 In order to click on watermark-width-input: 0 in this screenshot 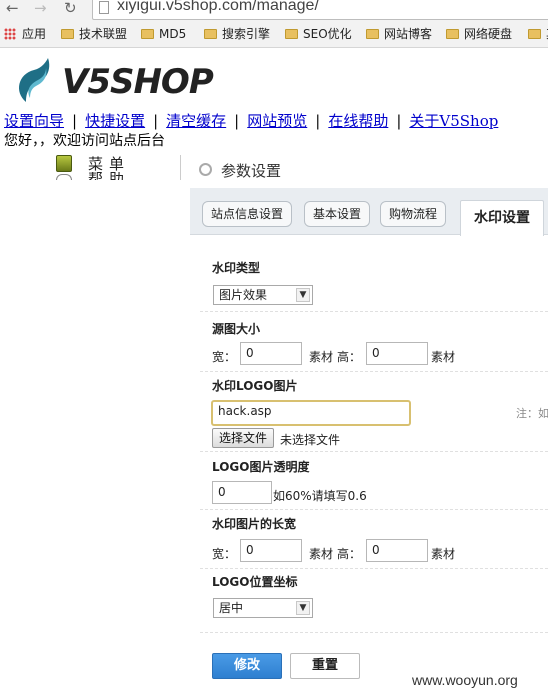, I will do `click(271, 550)`.